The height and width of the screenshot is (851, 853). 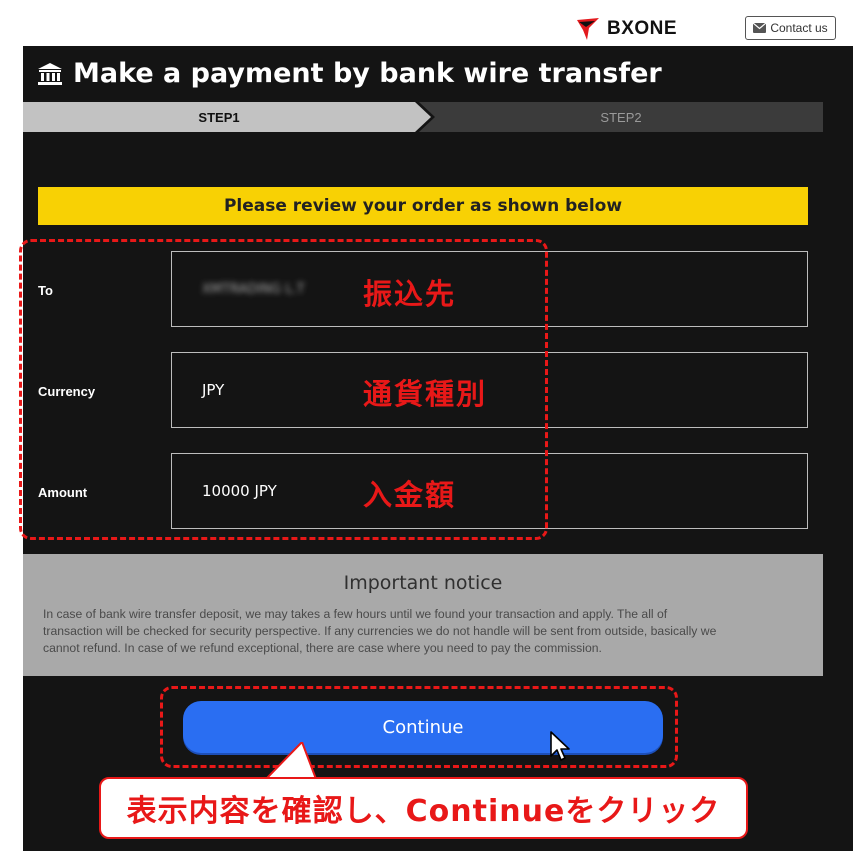 I want to click on step-2: STEP2, so click(x=621, y=117).